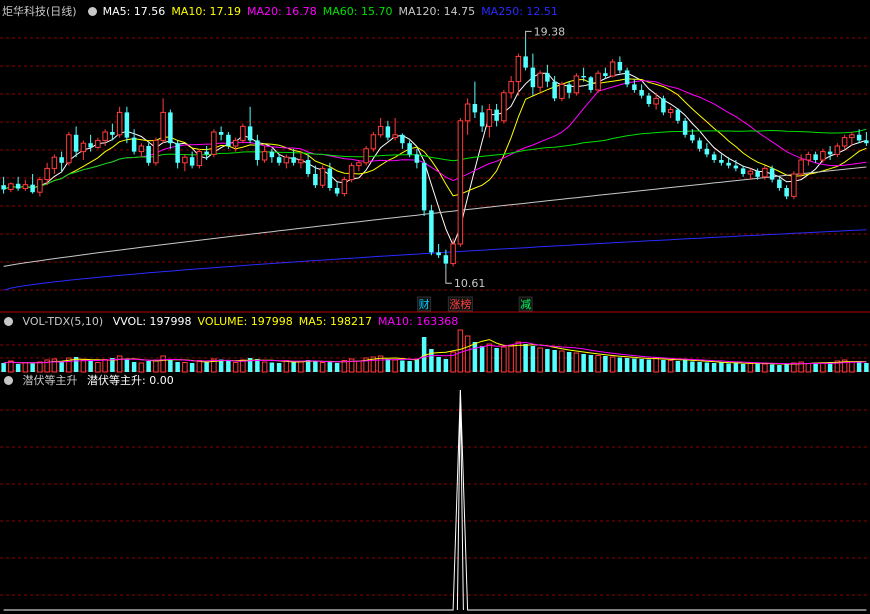 The height and width of the screenshot is (614, 870). I want to click on volume-settings-circle-icon, so click(8, 321).